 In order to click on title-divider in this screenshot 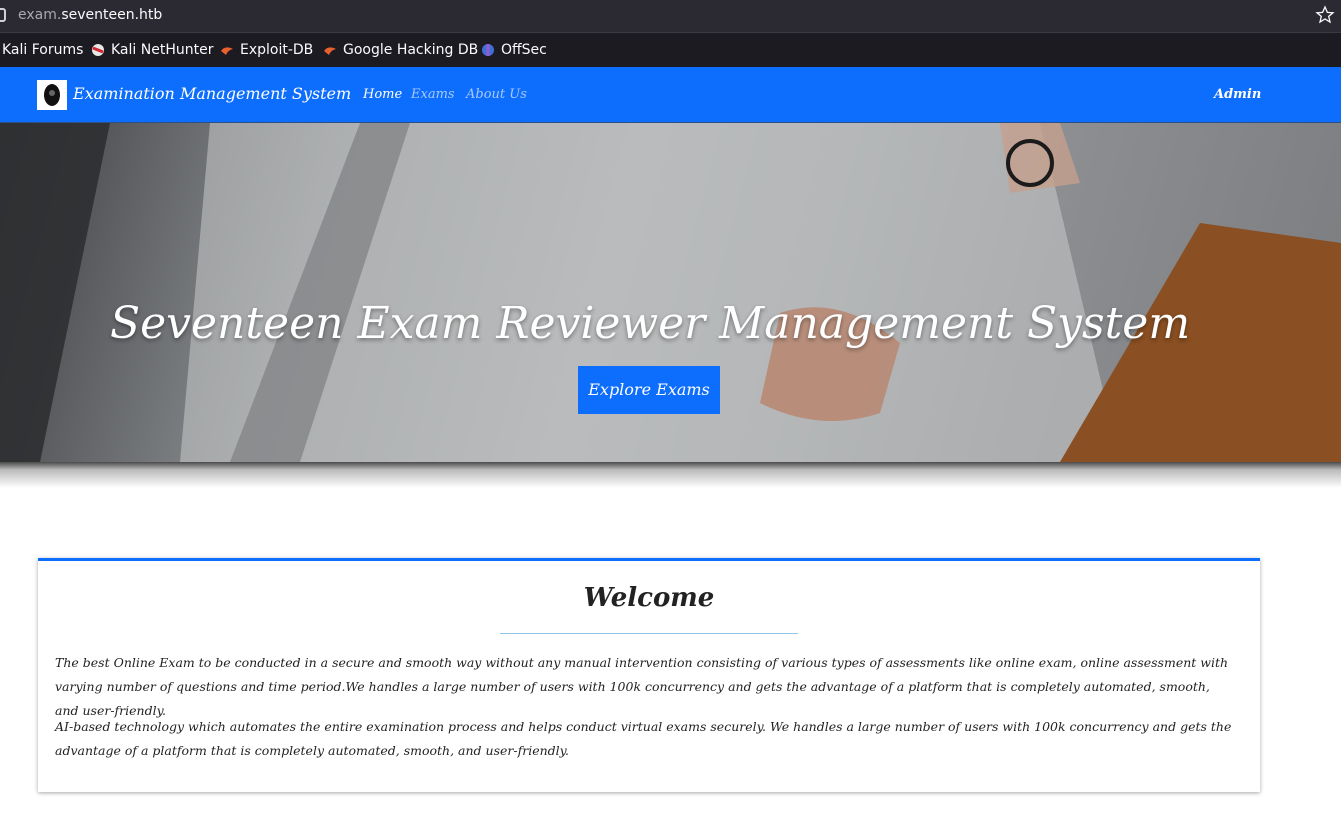, I will do `click(649, 633)`.